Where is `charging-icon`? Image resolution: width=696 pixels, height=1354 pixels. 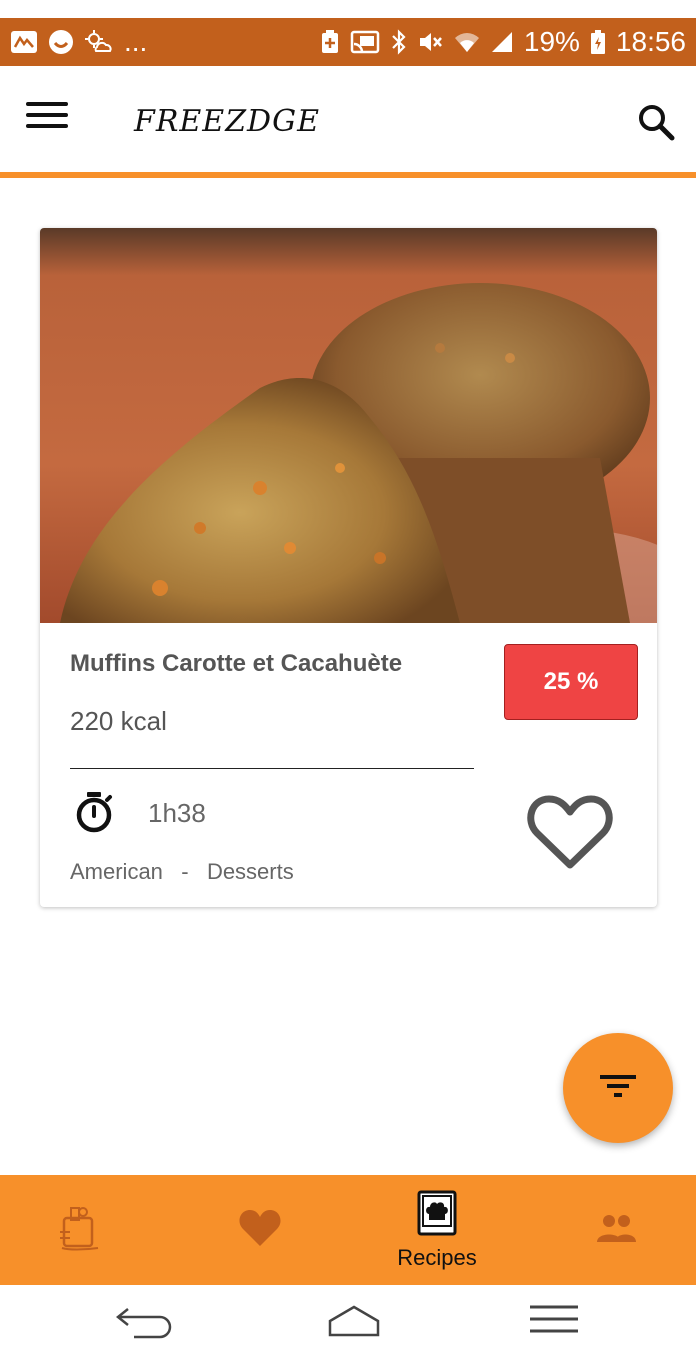
charging-icon is located at coordinates (598, 42).